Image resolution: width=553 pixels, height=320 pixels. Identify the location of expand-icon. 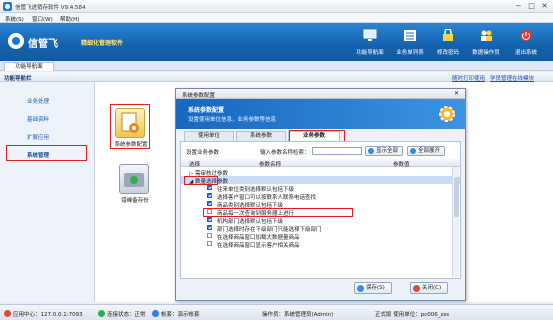
(413, 151).